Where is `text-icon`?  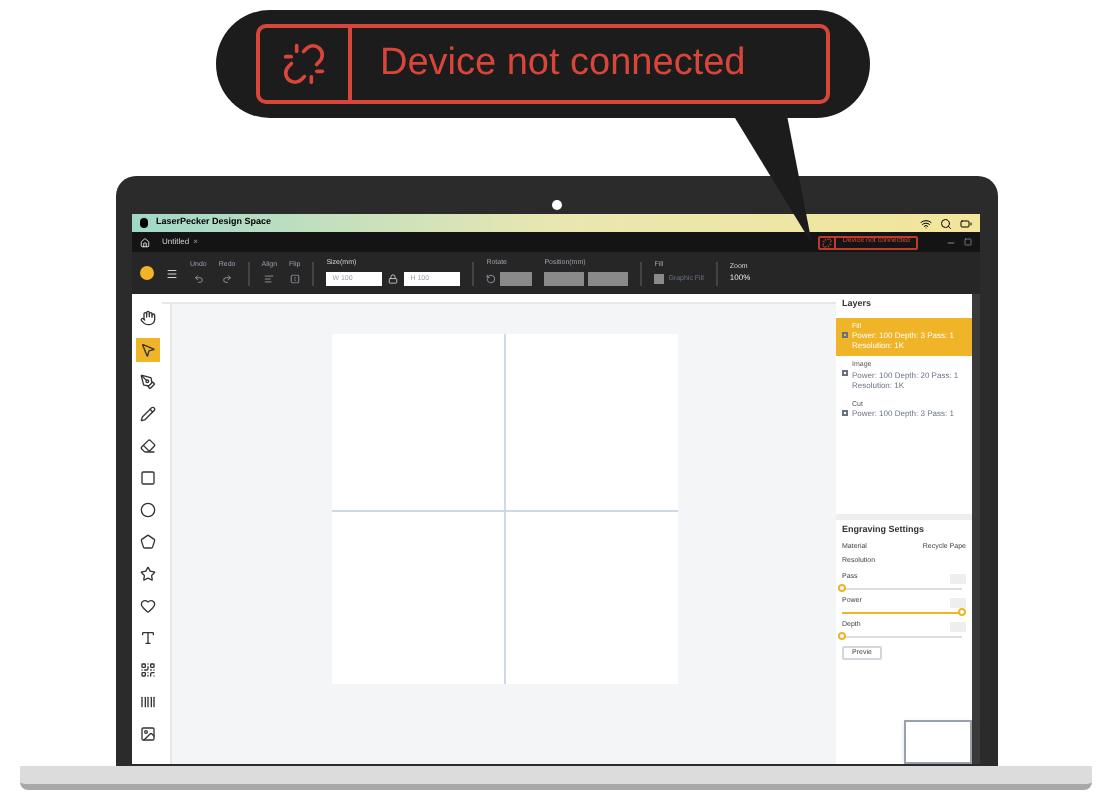 text-icon is located at coordinates (147, 638).